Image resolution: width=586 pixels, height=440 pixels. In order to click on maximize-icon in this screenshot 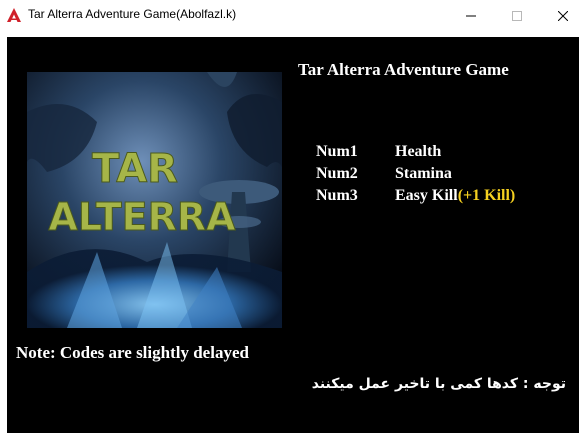, I will do `click(517, 15)`.